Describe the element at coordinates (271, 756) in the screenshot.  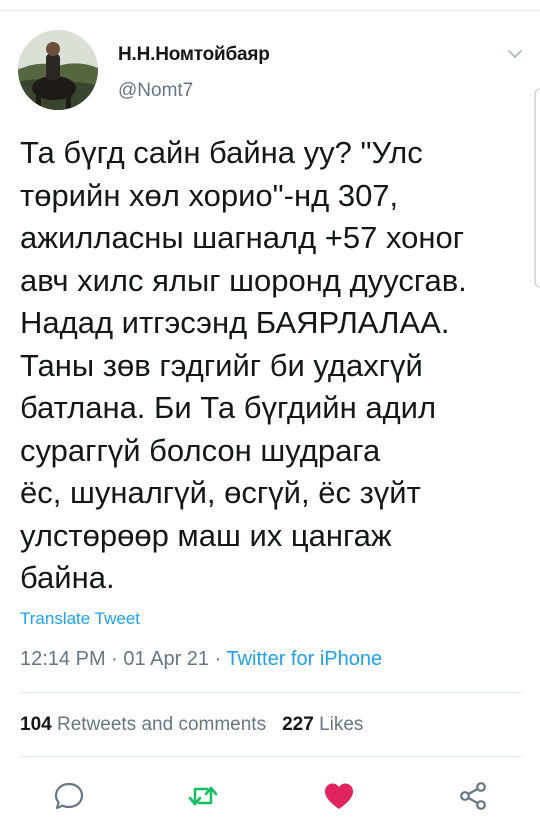
I see `stats-divider-bottom` at that location.